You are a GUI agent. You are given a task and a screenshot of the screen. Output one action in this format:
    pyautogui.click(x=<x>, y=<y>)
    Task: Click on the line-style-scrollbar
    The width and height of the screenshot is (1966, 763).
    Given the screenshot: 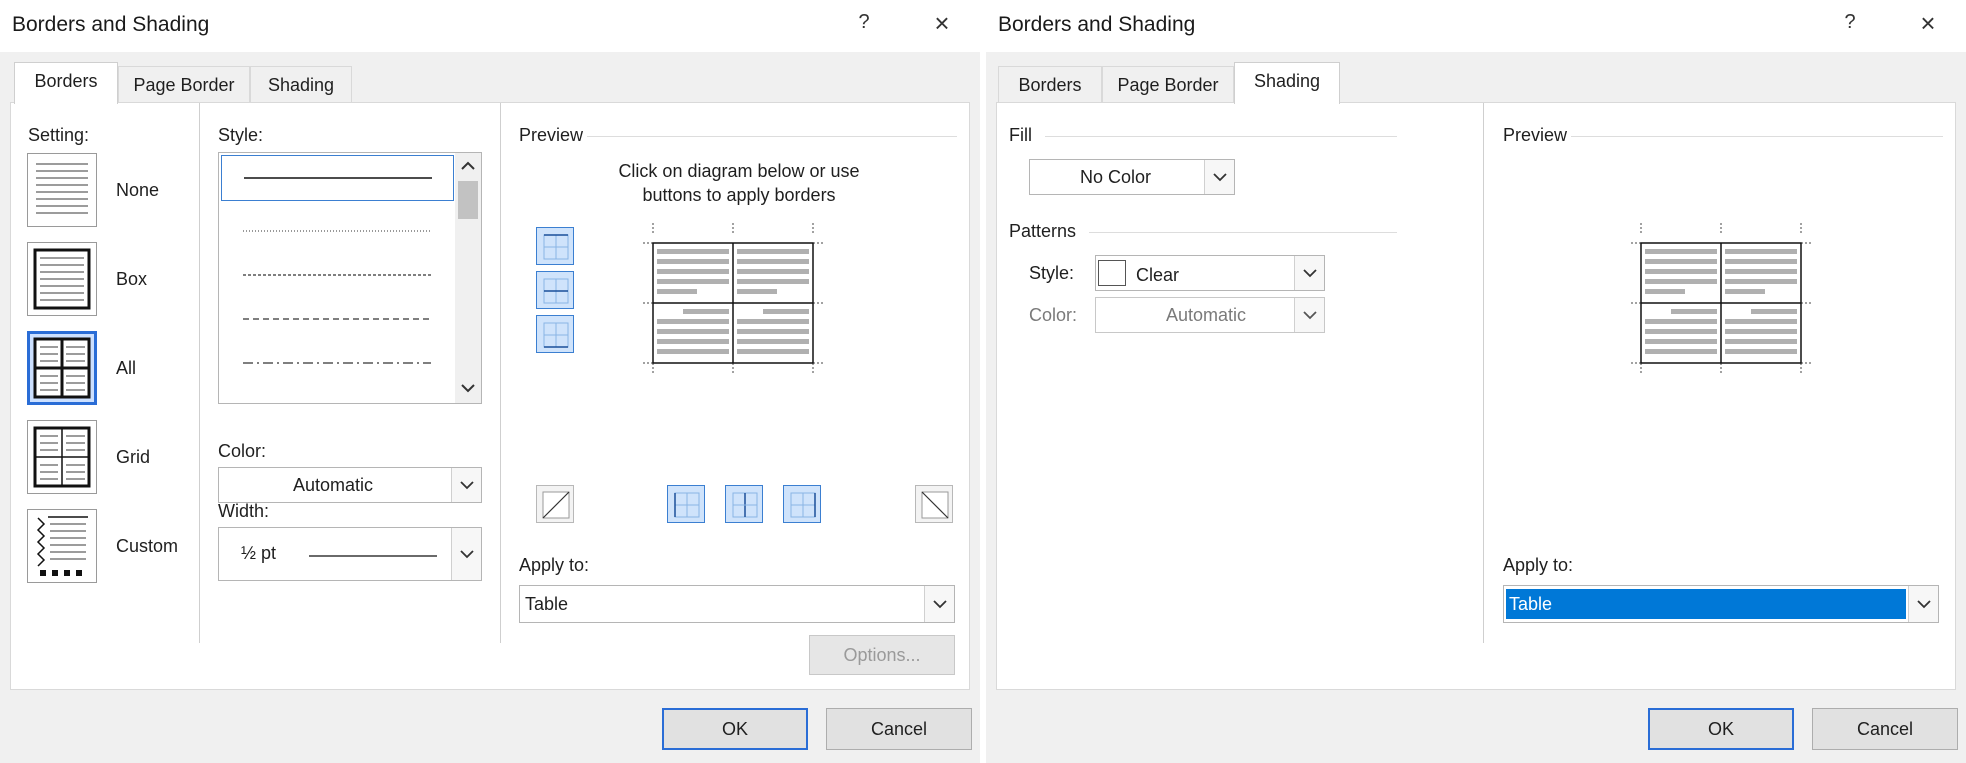 What is the action you would take?
    pyautogui.click(x=468, y=278)
    